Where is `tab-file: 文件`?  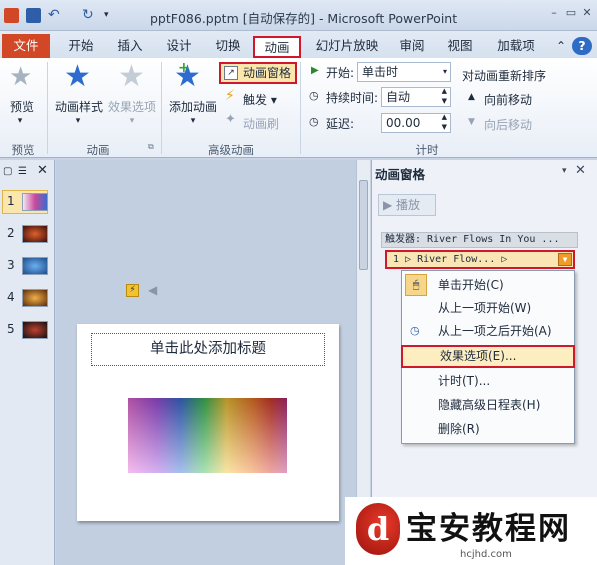 tab-file: 文件 is located at coordinates (26, 46).